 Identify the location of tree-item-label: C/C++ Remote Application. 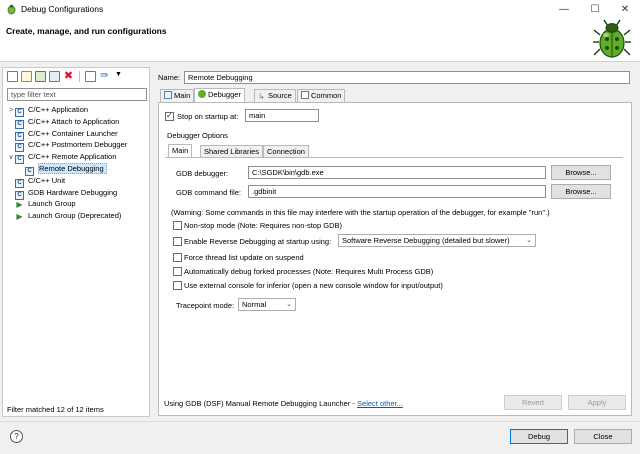
(72, 157).